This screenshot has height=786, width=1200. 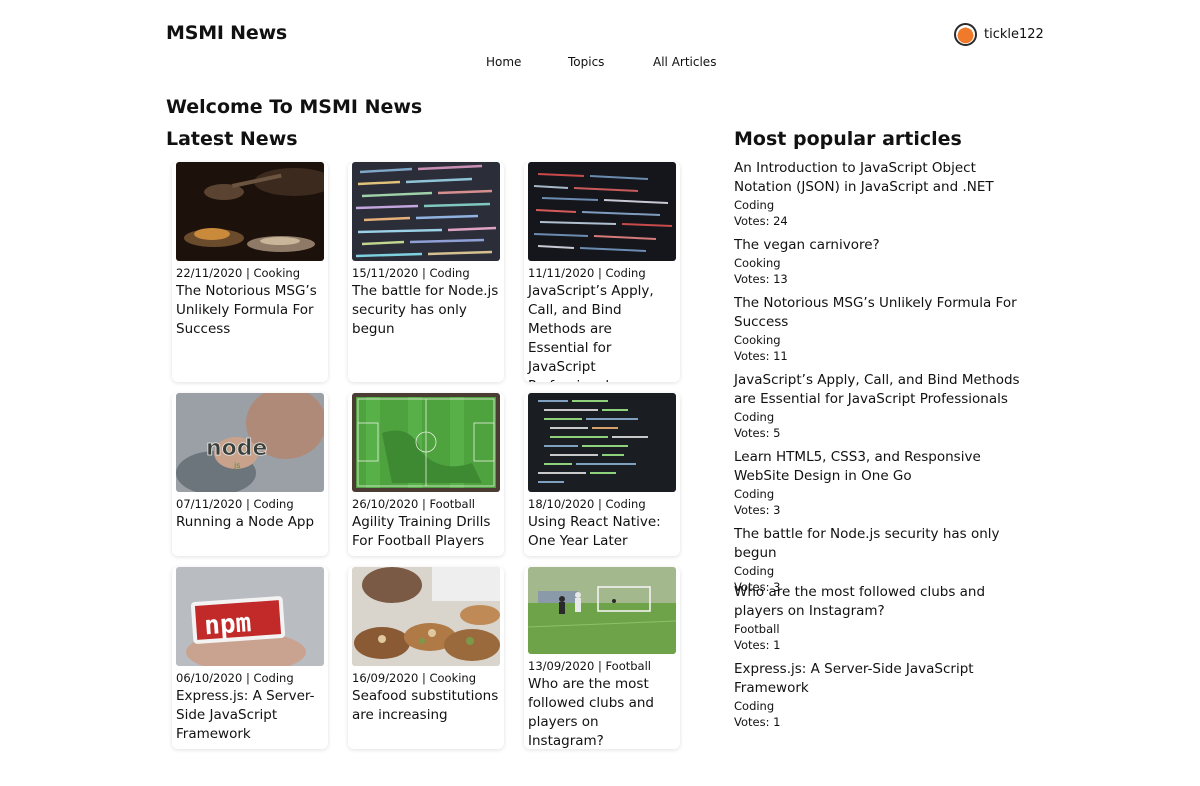 What do you see at coordinates (761, 279) in the screenshot?
I see `popular-article-votes: Votes: 13` at bounding box center [761, 279].